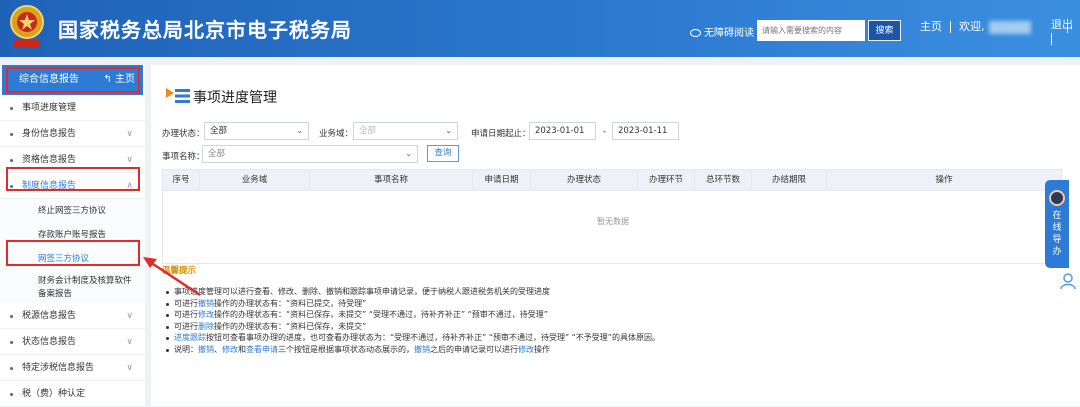  Describe the element at coordinates (72, 134) in the screenshot. I see `sidebar-item-identity: 身份信息报告 ∨` at that location.